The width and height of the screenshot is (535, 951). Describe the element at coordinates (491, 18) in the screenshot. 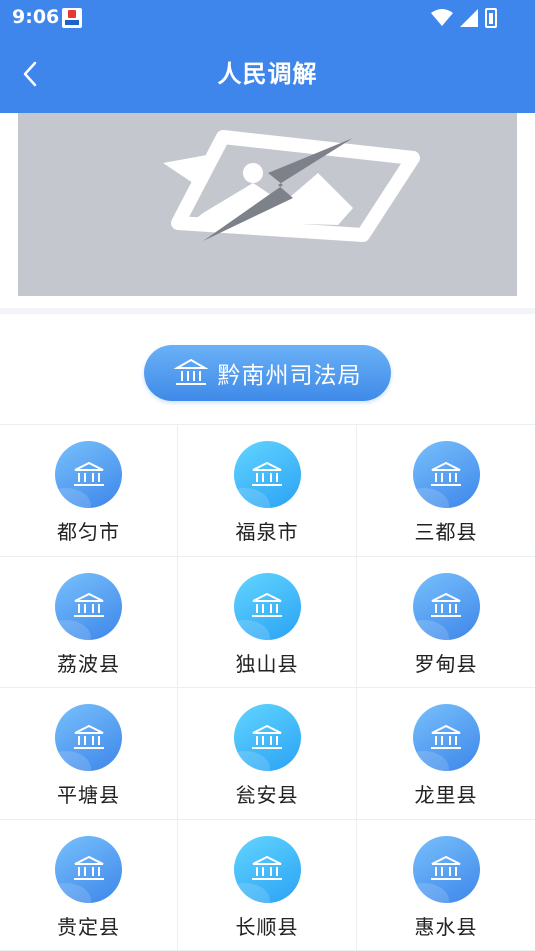

I see `battery-icon` at that location.